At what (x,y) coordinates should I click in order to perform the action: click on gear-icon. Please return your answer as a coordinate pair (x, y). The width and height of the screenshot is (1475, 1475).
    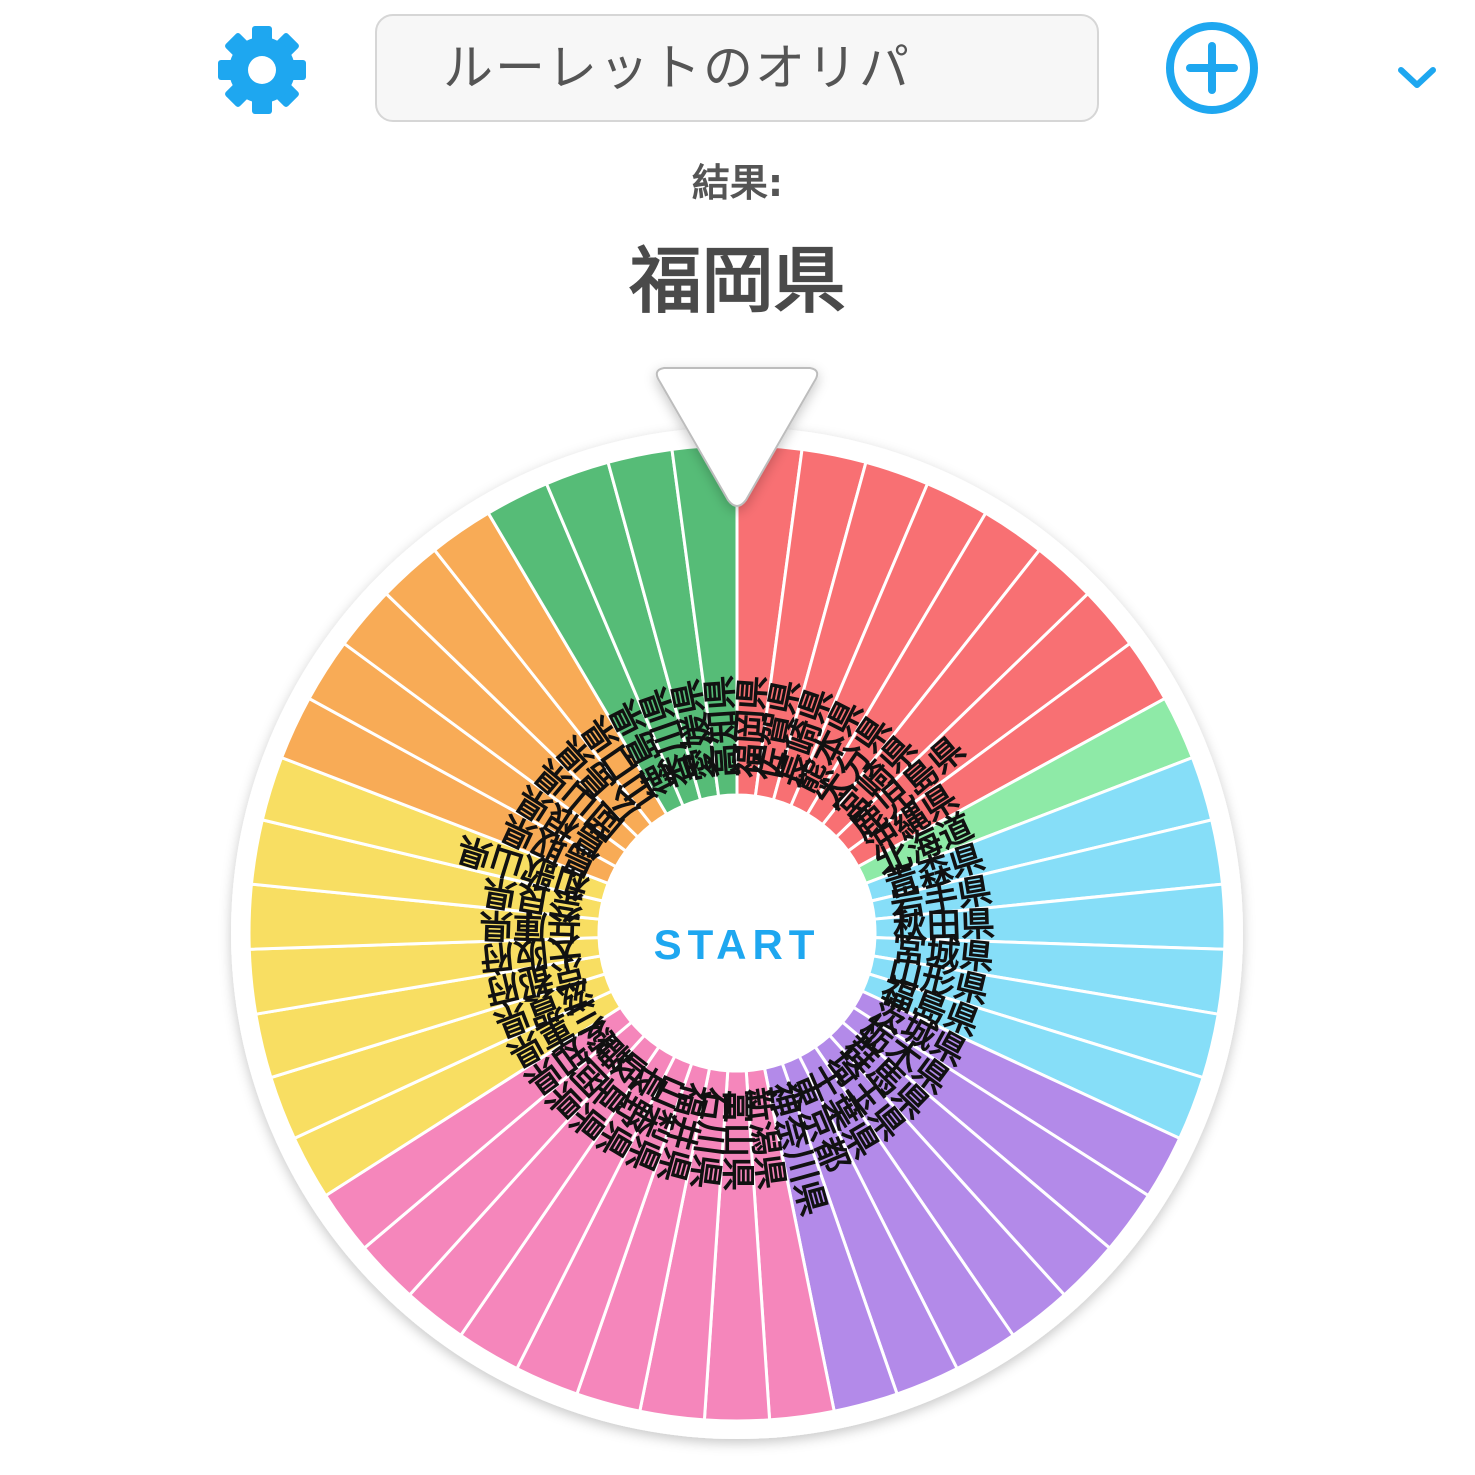
    Looking at the image, I should click on (262, 70).